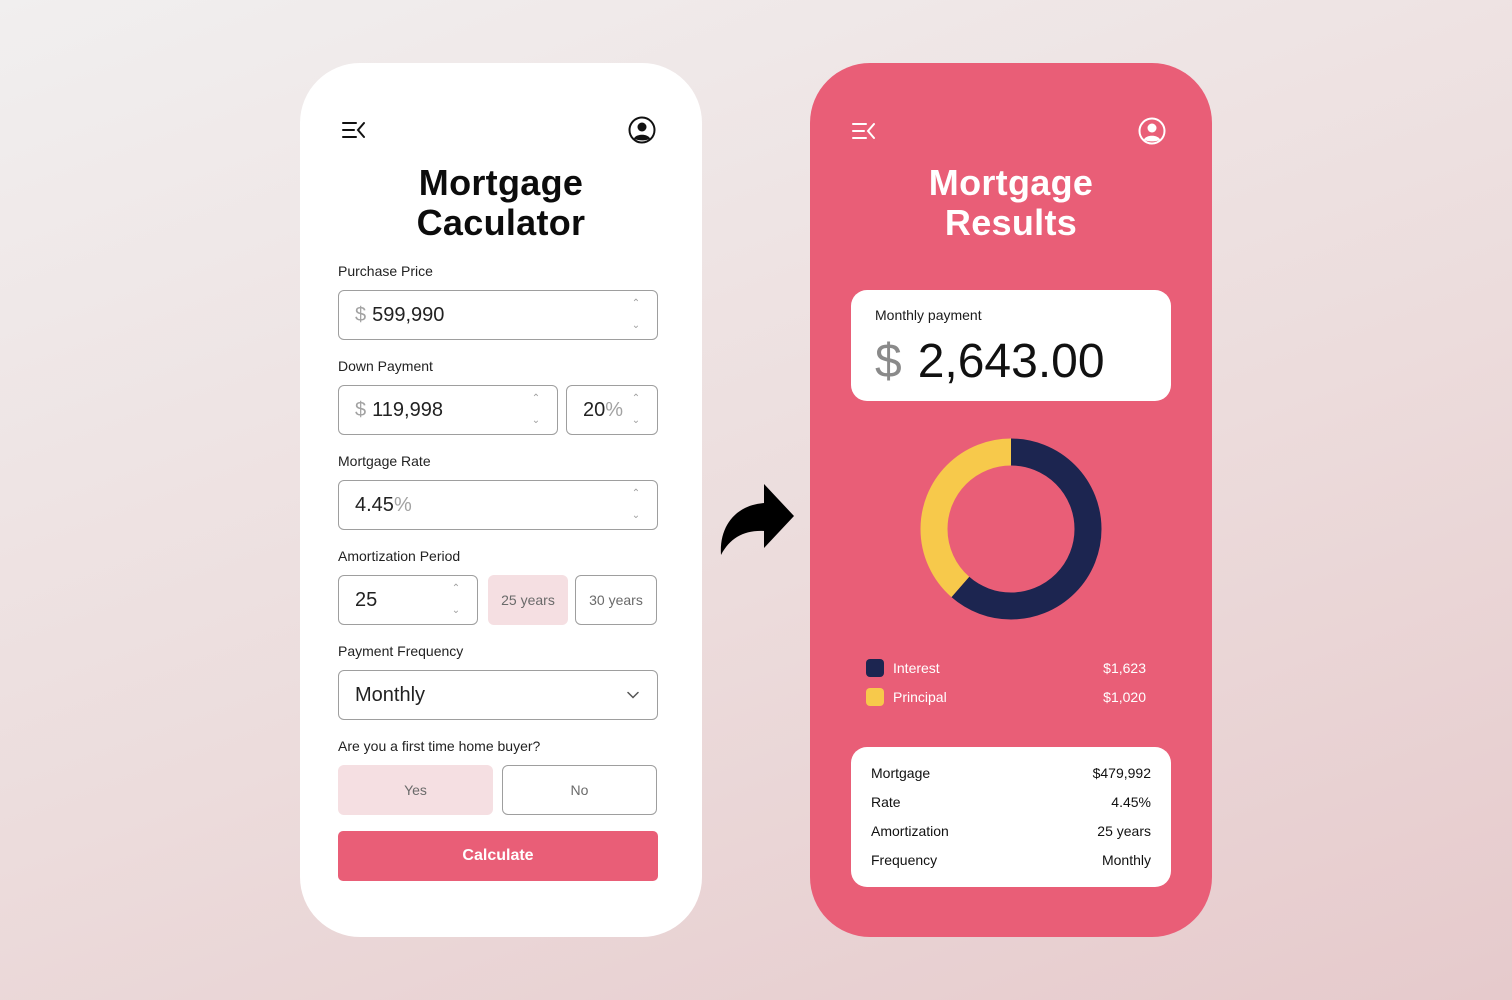 This screenshot has width=1512, height=1000. What do you see at coordinates (385, 271) in the screenshot?
I see `purchase-price-label: Purchase Price` at bounding box center [385, 271].